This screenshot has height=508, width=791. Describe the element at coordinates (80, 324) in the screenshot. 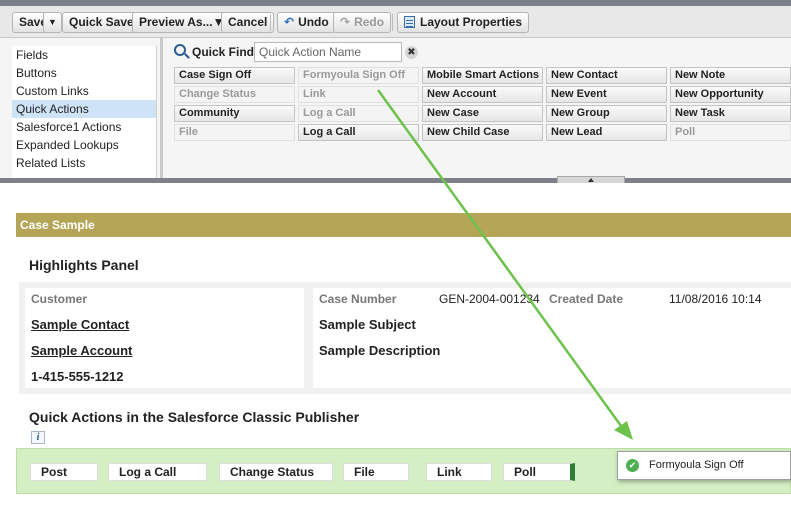

I see `contact-link: Sample Contact` at that location.